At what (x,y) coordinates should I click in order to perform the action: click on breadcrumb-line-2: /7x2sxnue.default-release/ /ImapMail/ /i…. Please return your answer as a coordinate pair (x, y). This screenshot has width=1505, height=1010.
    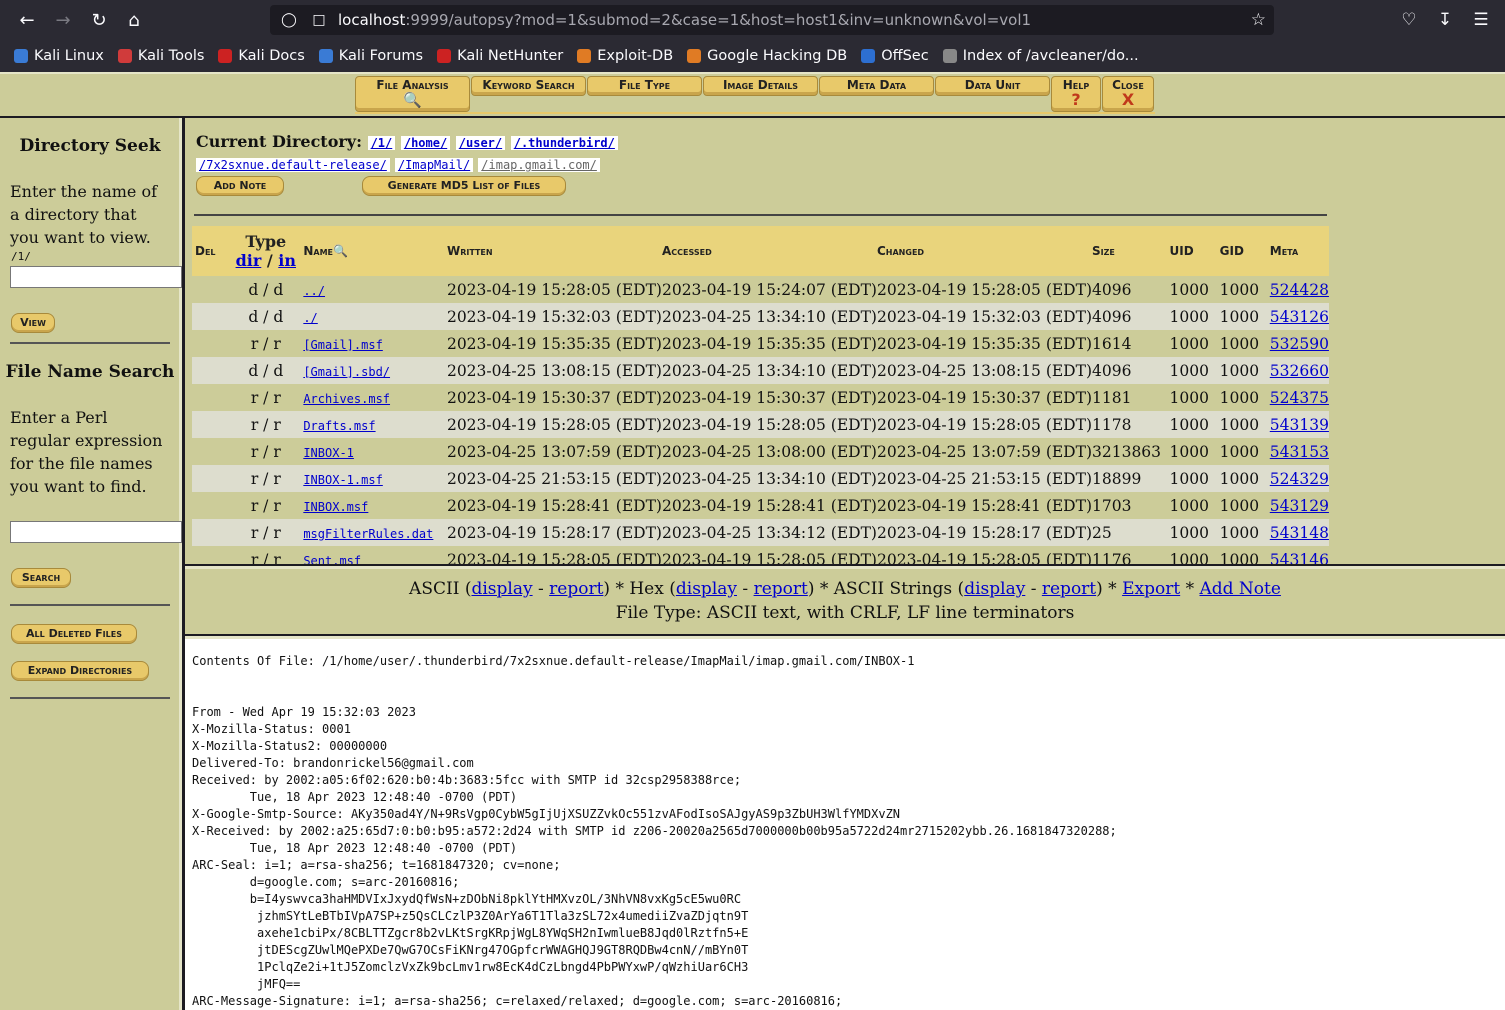
    Looking at the image, I should click on (398, 163).